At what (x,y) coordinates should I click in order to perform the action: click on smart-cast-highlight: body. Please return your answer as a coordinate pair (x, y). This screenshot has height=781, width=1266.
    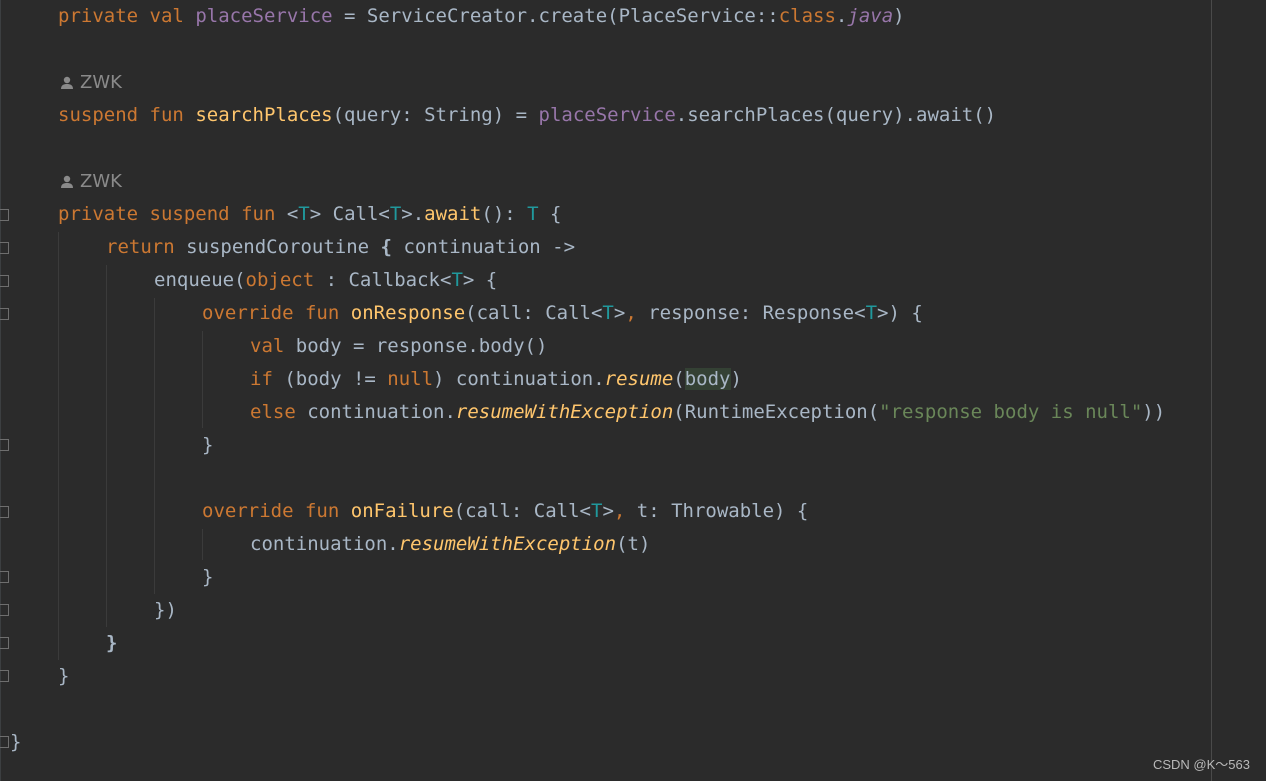
    Looking at the image, I should click on (707, 379).